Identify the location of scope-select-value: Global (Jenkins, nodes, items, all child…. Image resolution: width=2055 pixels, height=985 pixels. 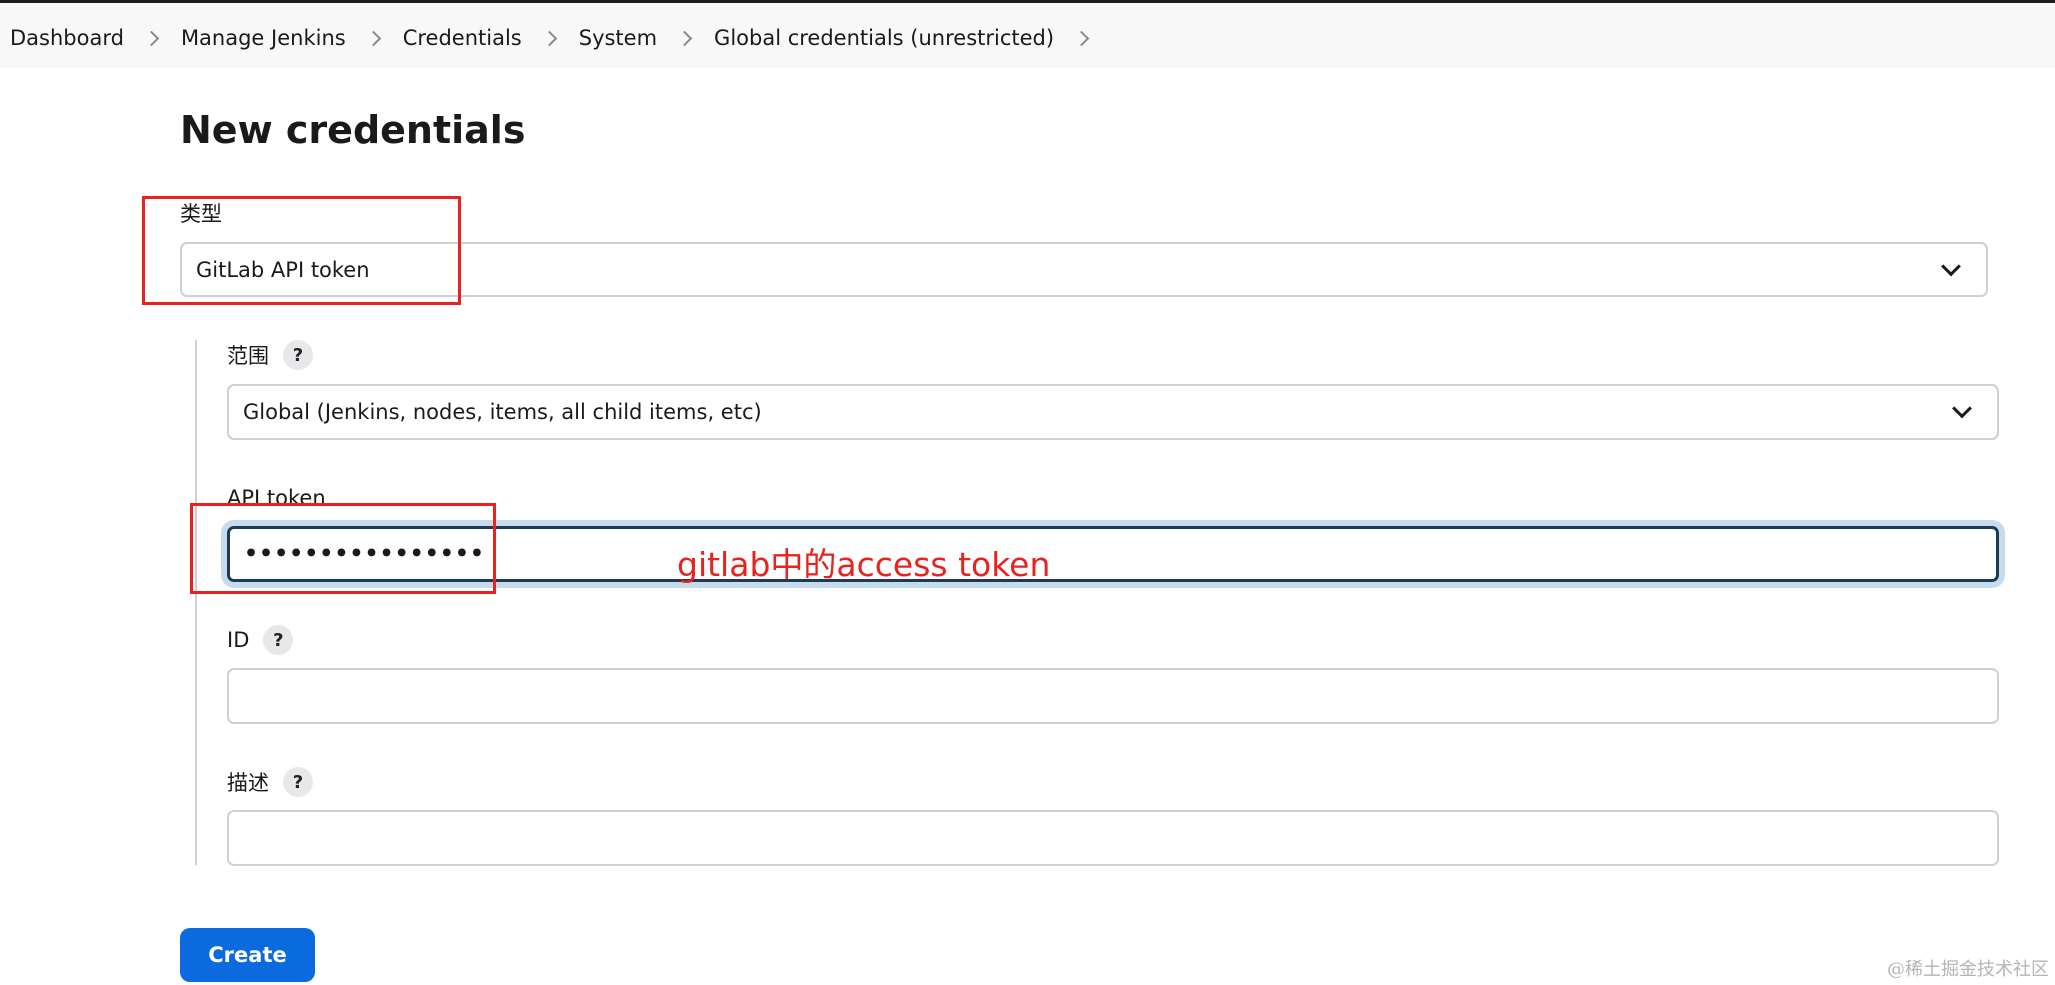
(502, 412).